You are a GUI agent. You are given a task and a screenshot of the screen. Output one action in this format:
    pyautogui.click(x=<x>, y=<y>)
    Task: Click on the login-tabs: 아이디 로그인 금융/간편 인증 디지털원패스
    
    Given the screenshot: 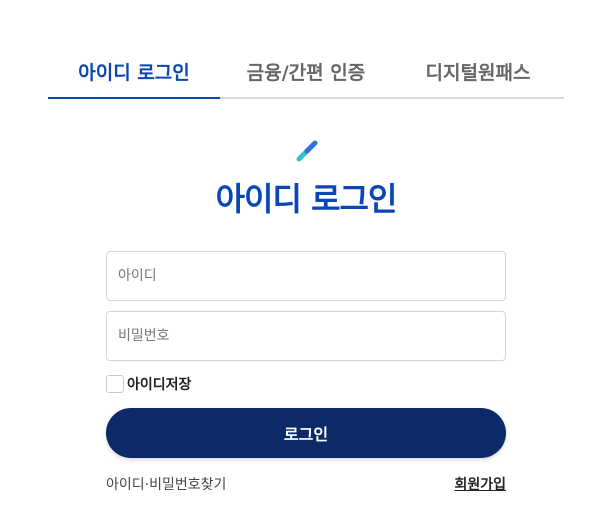 What is the action you would take?
    pyautogui.click(x=306, y=72)
    